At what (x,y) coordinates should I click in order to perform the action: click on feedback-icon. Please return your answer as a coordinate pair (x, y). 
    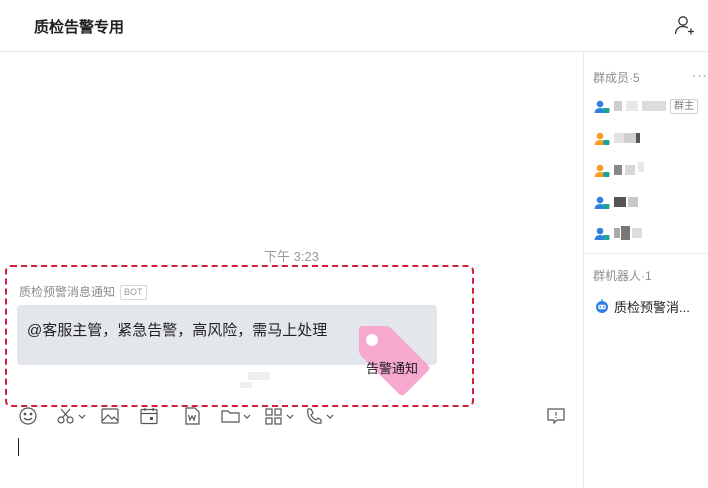
    Looking at the image, I should click on (556, 416).